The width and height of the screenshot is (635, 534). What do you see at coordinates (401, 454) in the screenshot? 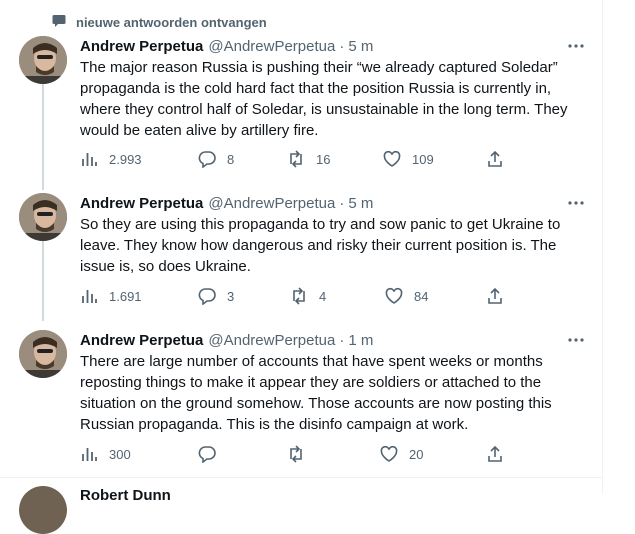
I see `like-button: 20` at bounding box center [401, 454].